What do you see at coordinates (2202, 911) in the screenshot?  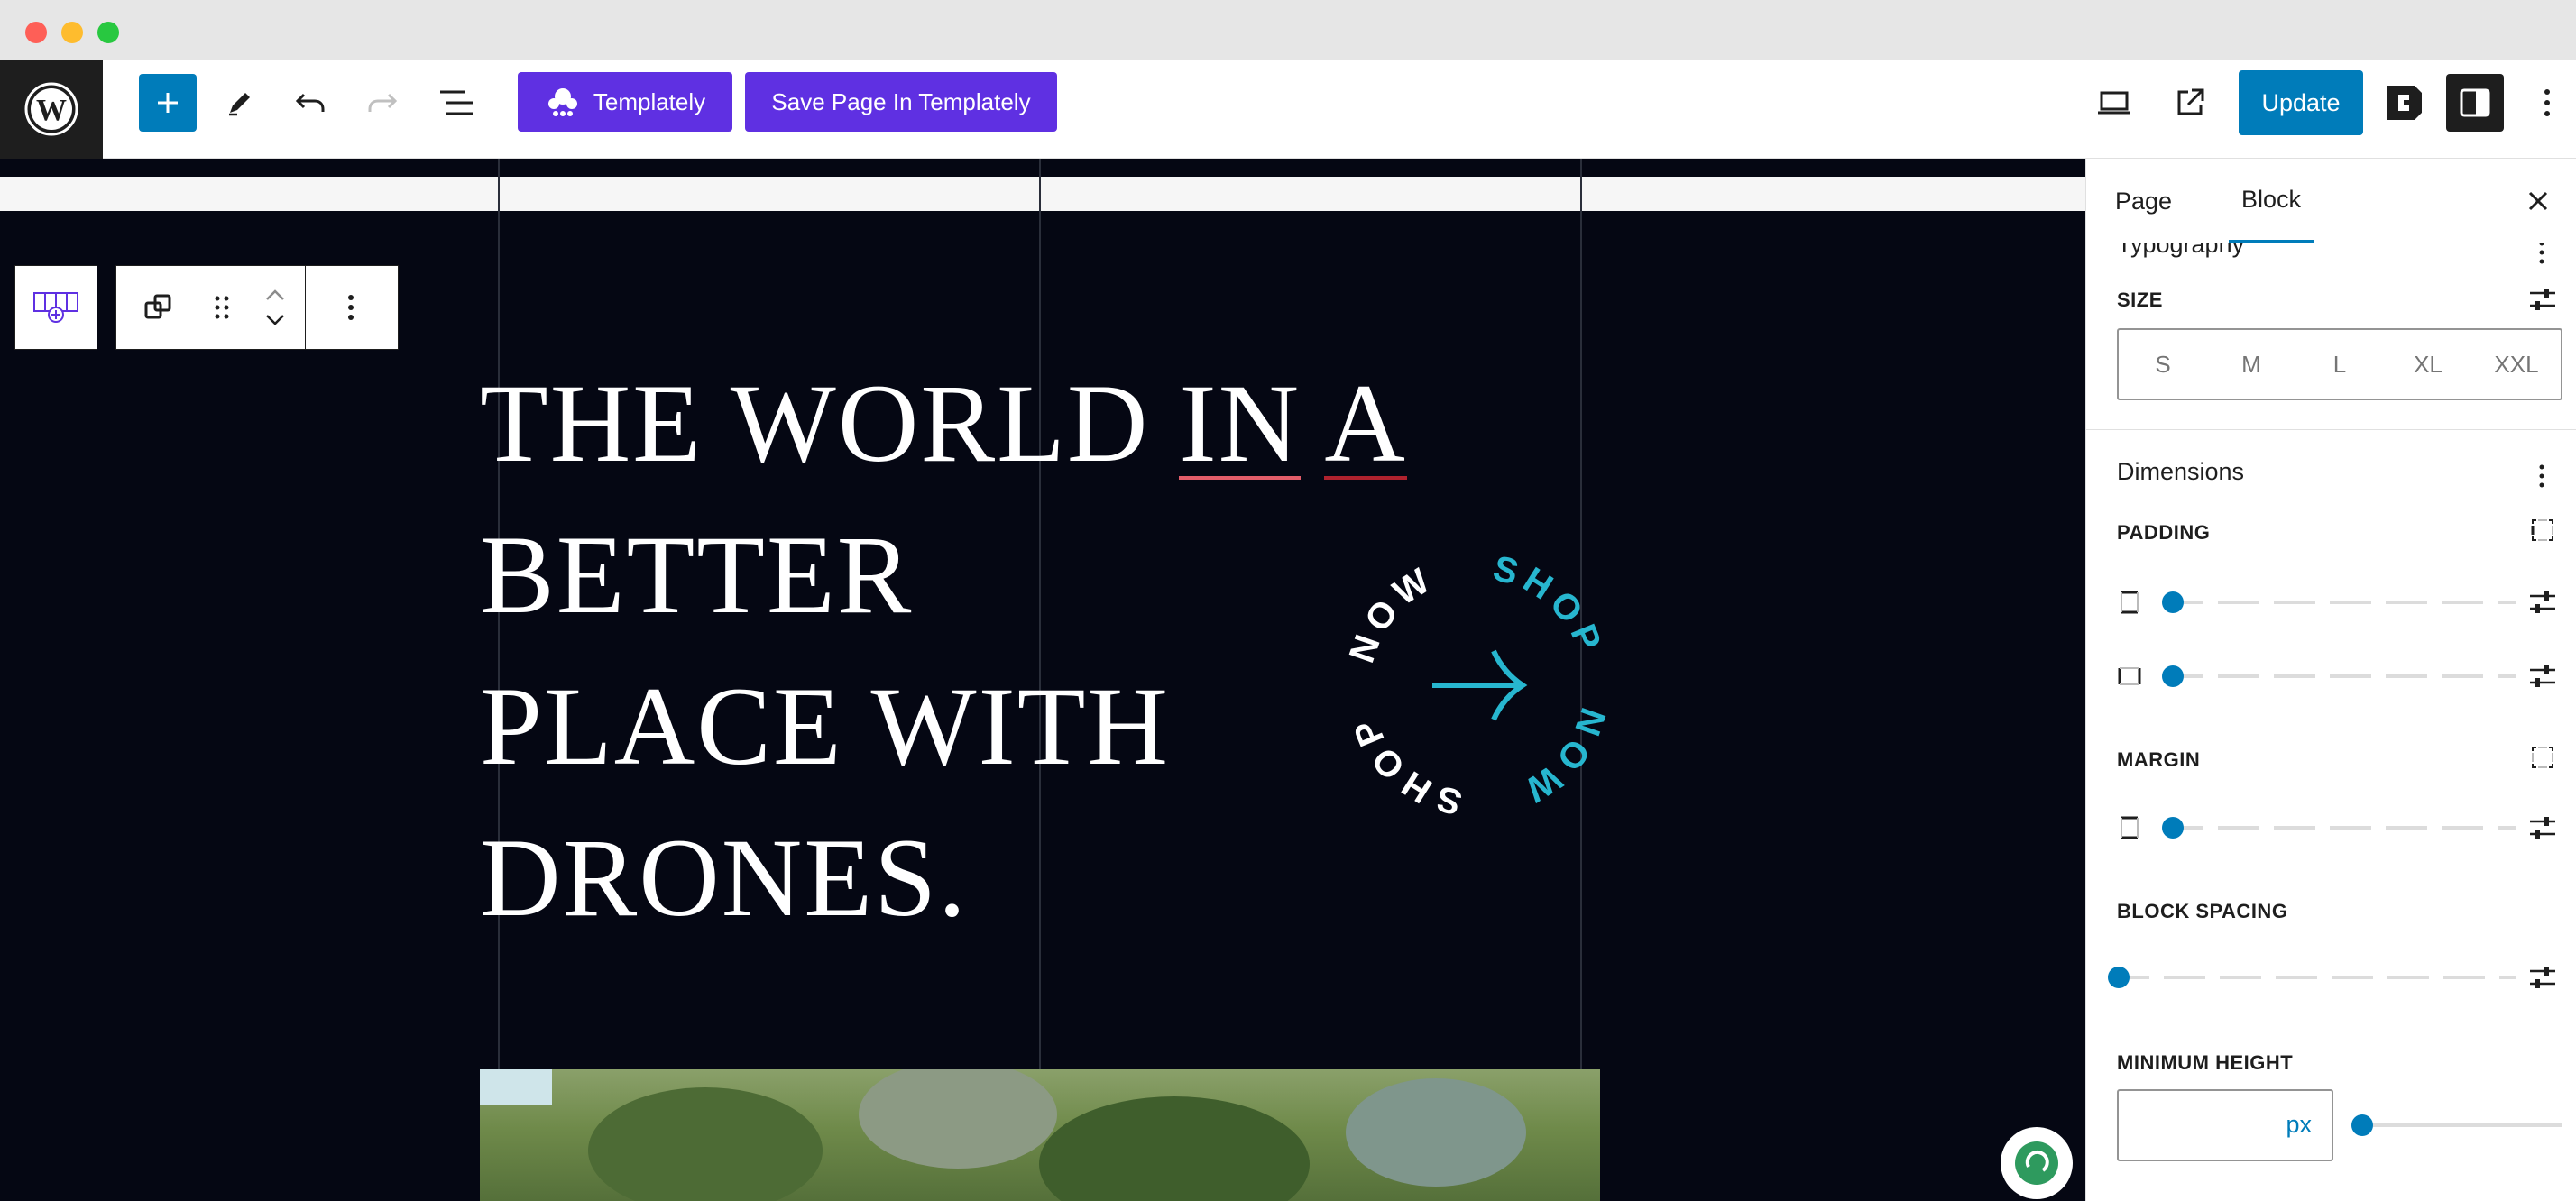 I see `block-spacing-caption: BLOCK SPACING` at bounding box center [2202, 911].